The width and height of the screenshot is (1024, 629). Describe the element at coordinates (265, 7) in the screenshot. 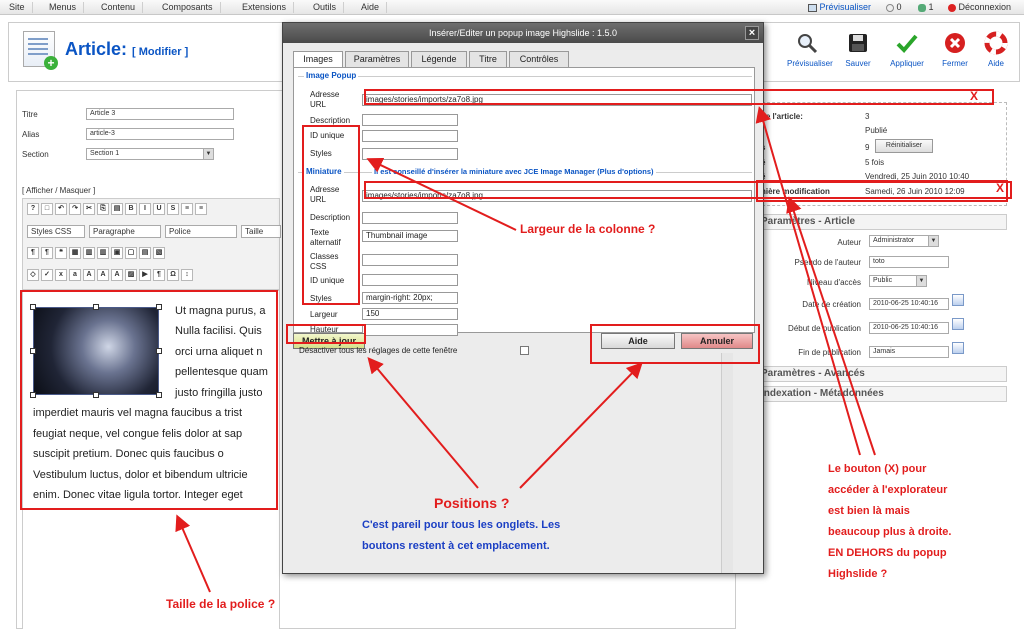

I see `menu-extensions: Extensions` at that location.